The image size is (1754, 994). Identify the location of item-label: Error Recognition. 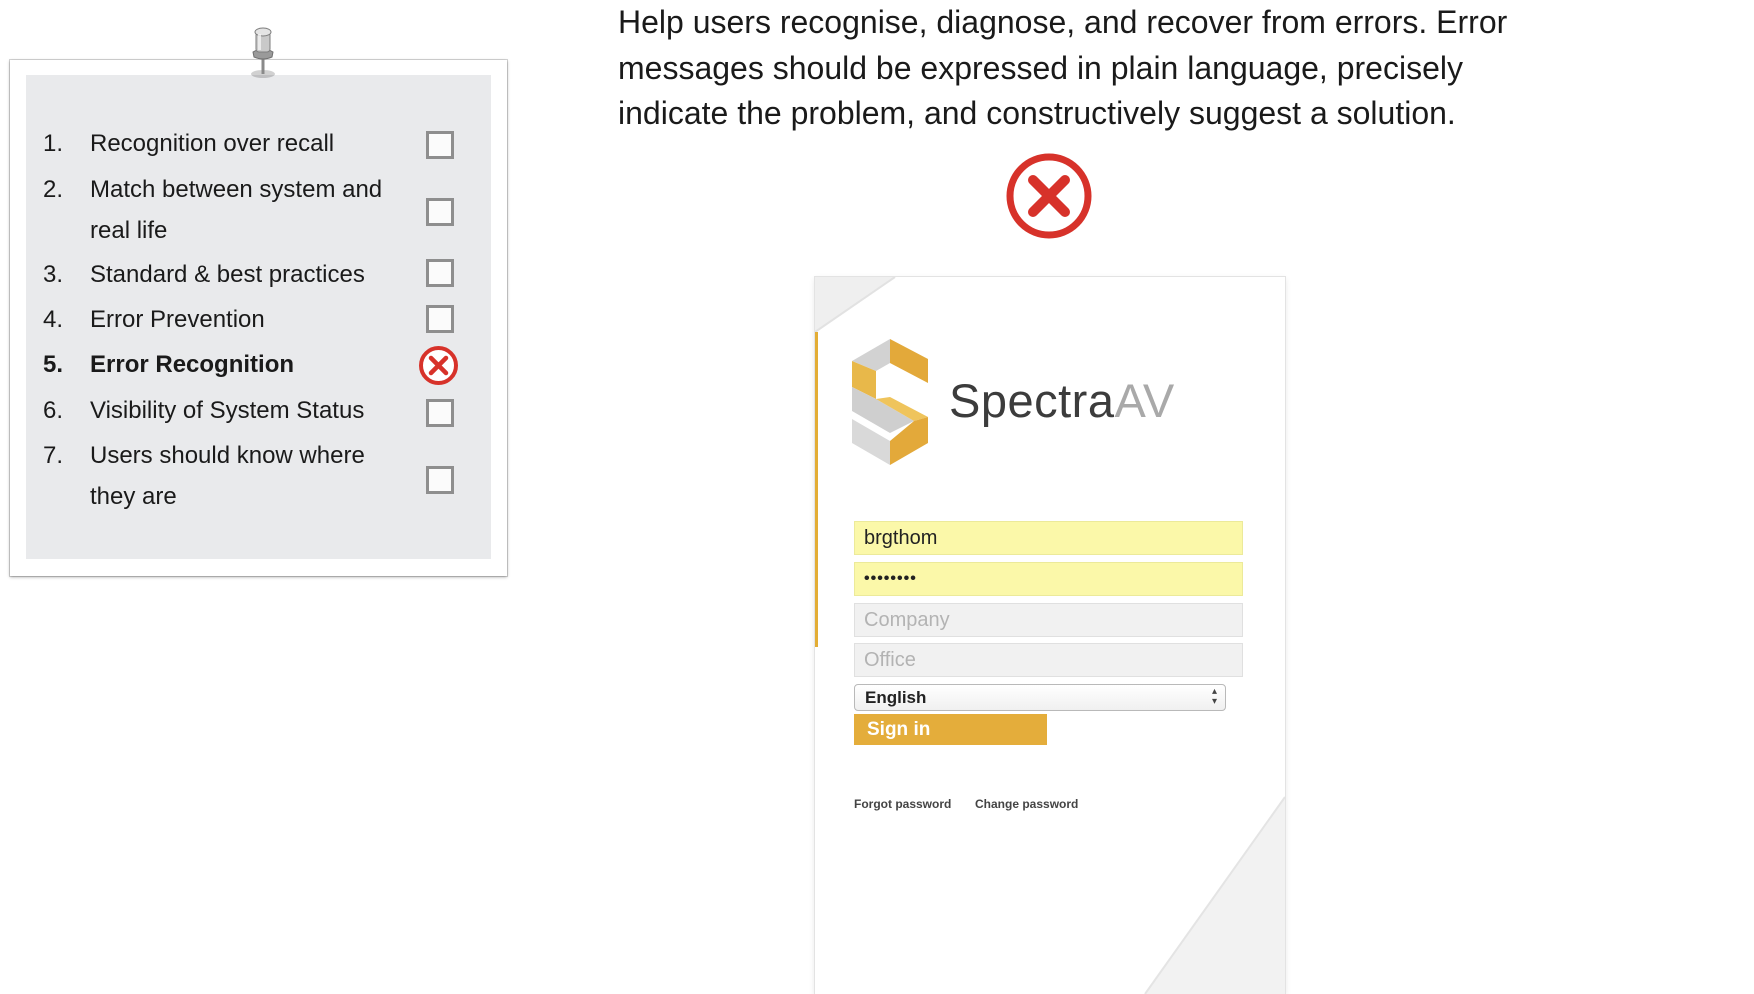
(192, 364).